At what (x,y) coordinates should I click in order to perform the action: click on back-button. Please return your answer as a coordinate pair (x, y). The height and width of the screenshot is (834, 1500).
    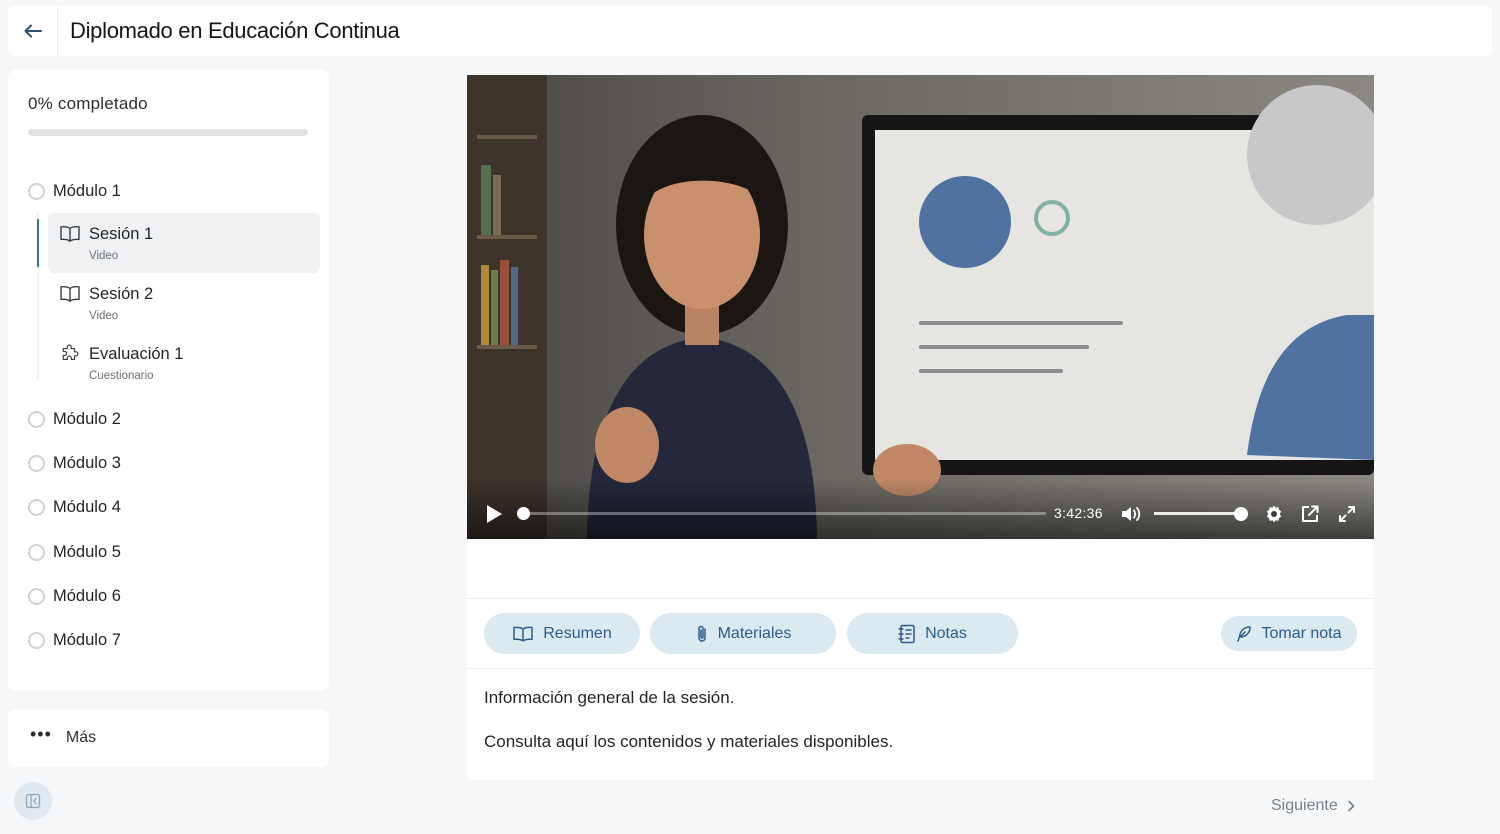
    Looking at the image, I should click on (33, 31).